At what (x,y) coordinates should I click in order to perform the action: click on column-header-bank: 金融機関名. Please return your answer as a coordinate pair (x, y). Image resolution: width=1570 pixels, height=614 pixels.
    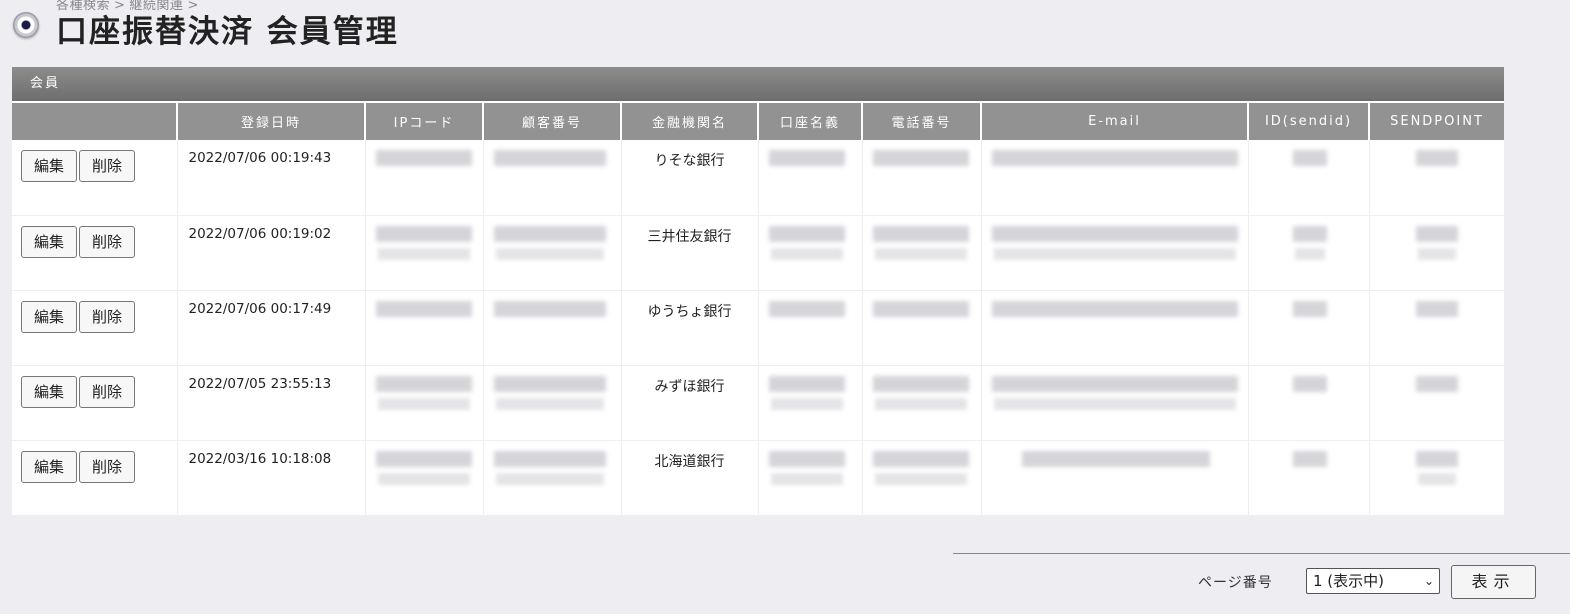
    Looking at the image, I should click on (690, 120).